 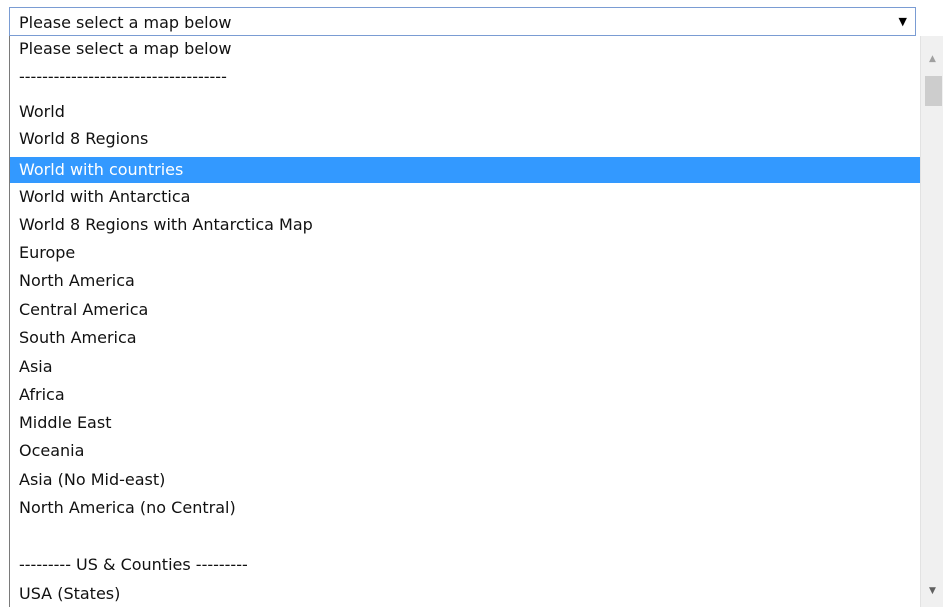 I want to click on dropdown-option: Europe, so click(x=465, y=253).